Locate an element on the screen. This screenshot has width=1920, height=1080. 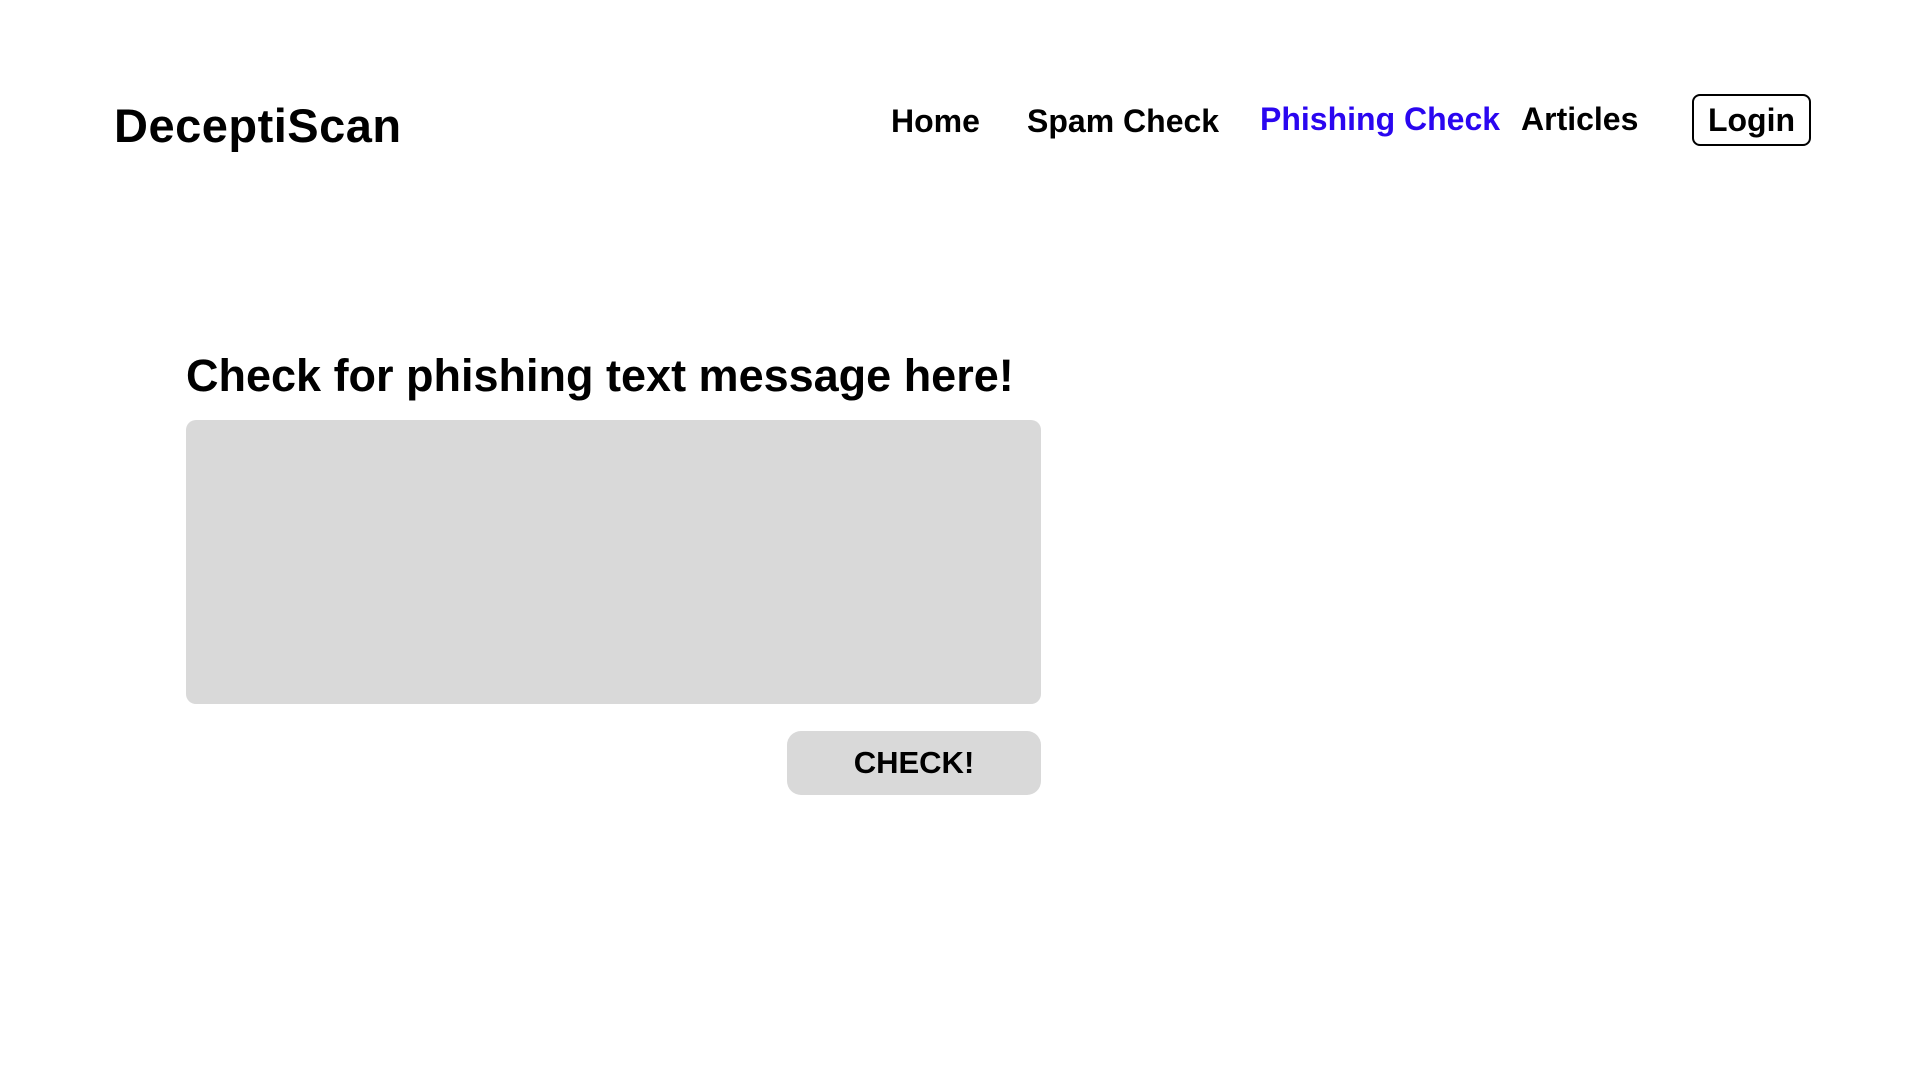
check-button: CHECK! is located at coordinates (914, 763).